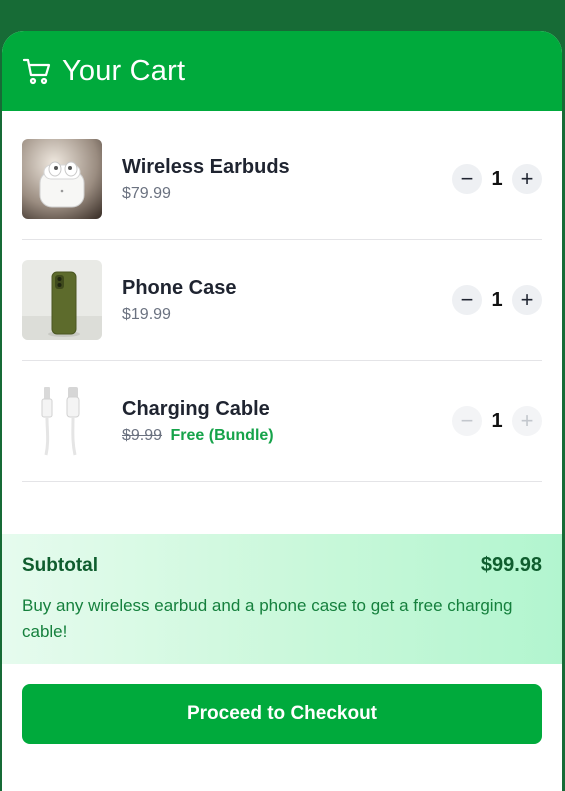 The height and width of the screenshot is (791, 565). I want to click on phone-case-image, so click(62, 300).